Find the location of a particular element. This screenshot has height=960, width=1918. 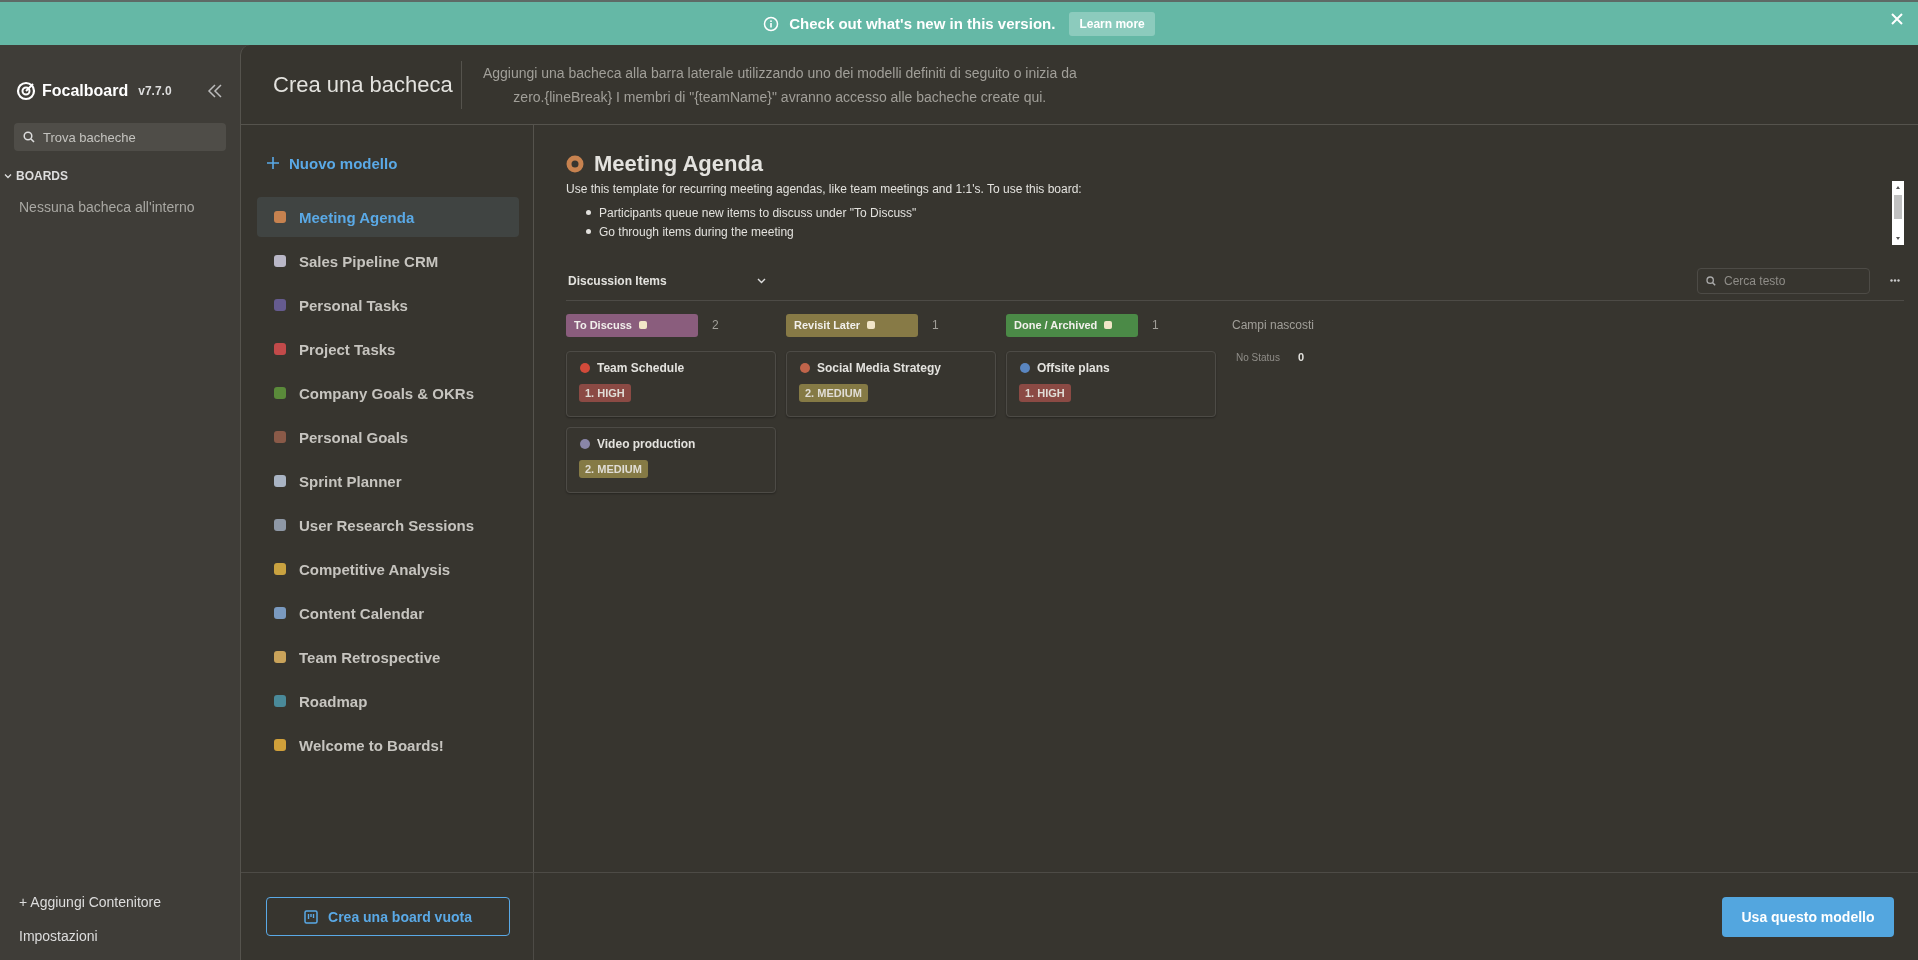

template-item: Competitive Analysis is located at coordinates (388, 569).